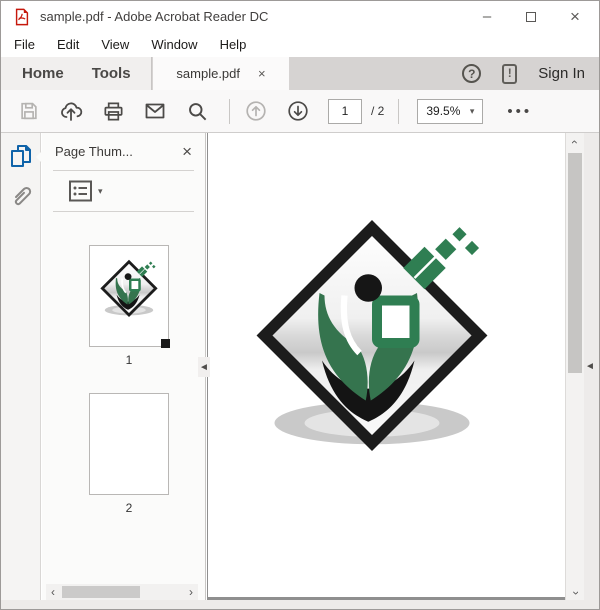 This screenshot has height=610, width=600. Describe the element at coordinates (345, 111) in the screenshot. I see `page-number-input` at that location.